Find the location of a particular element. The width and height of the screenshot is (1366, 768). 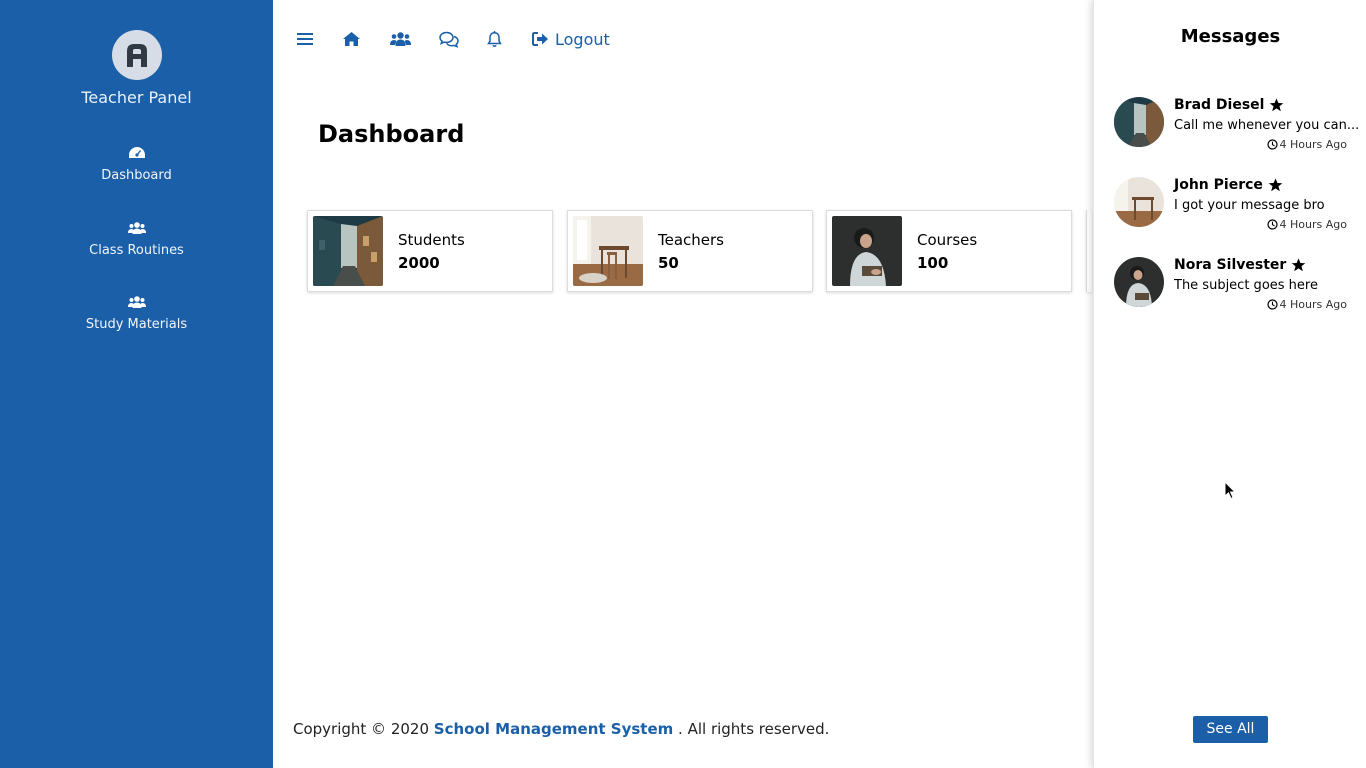

sidebar-item-dashboard: Dashboard is located at coordinates (136, 164).